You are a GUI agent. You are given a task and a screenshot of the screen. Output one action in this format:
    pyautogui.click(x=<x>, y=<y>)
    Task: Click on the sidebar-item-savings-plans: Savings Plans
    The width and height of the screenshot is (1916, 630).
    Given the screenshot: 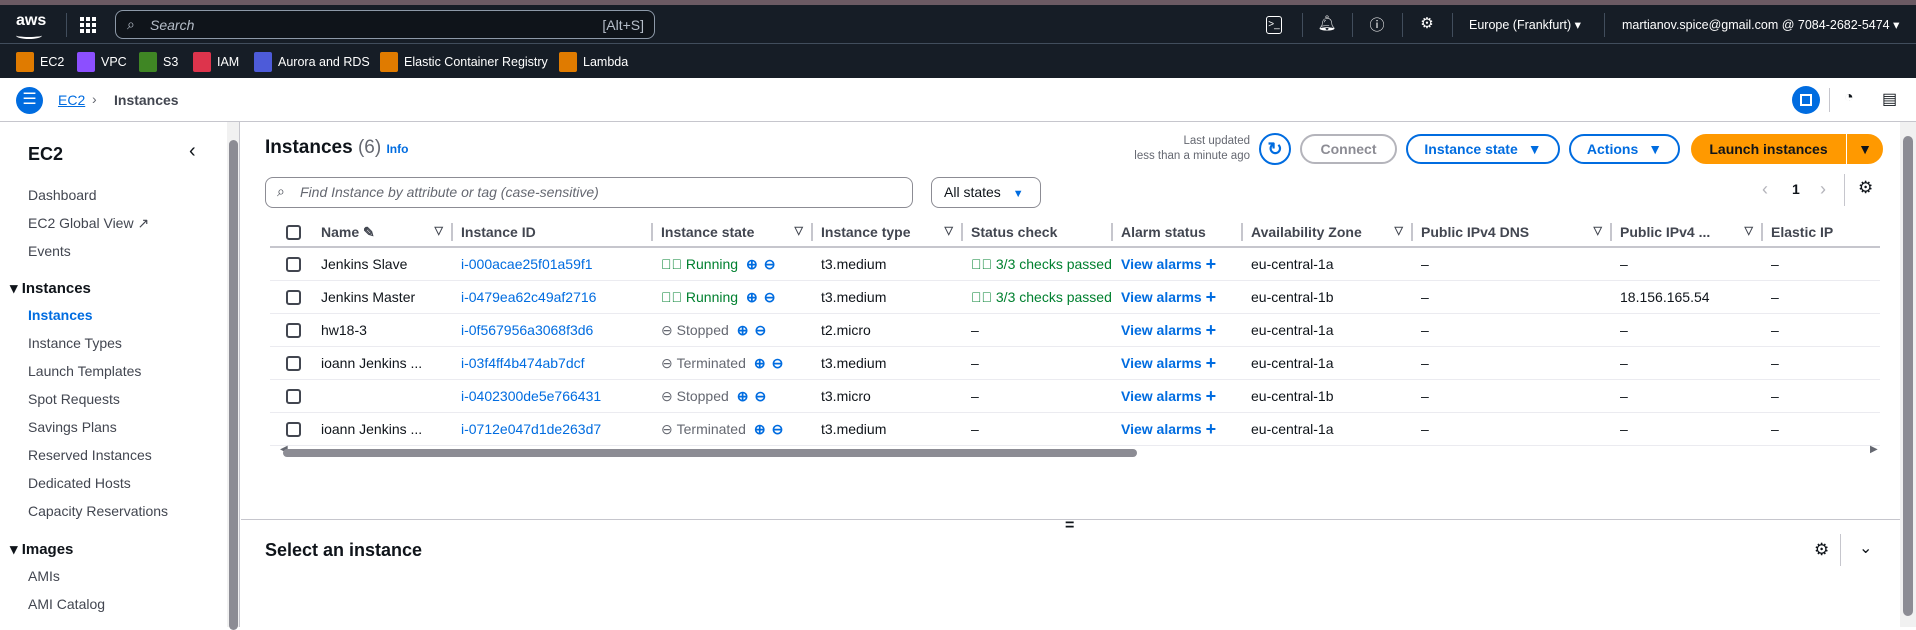 What is the action you would take?
    pyautogui.click(x=72, y=427)
    